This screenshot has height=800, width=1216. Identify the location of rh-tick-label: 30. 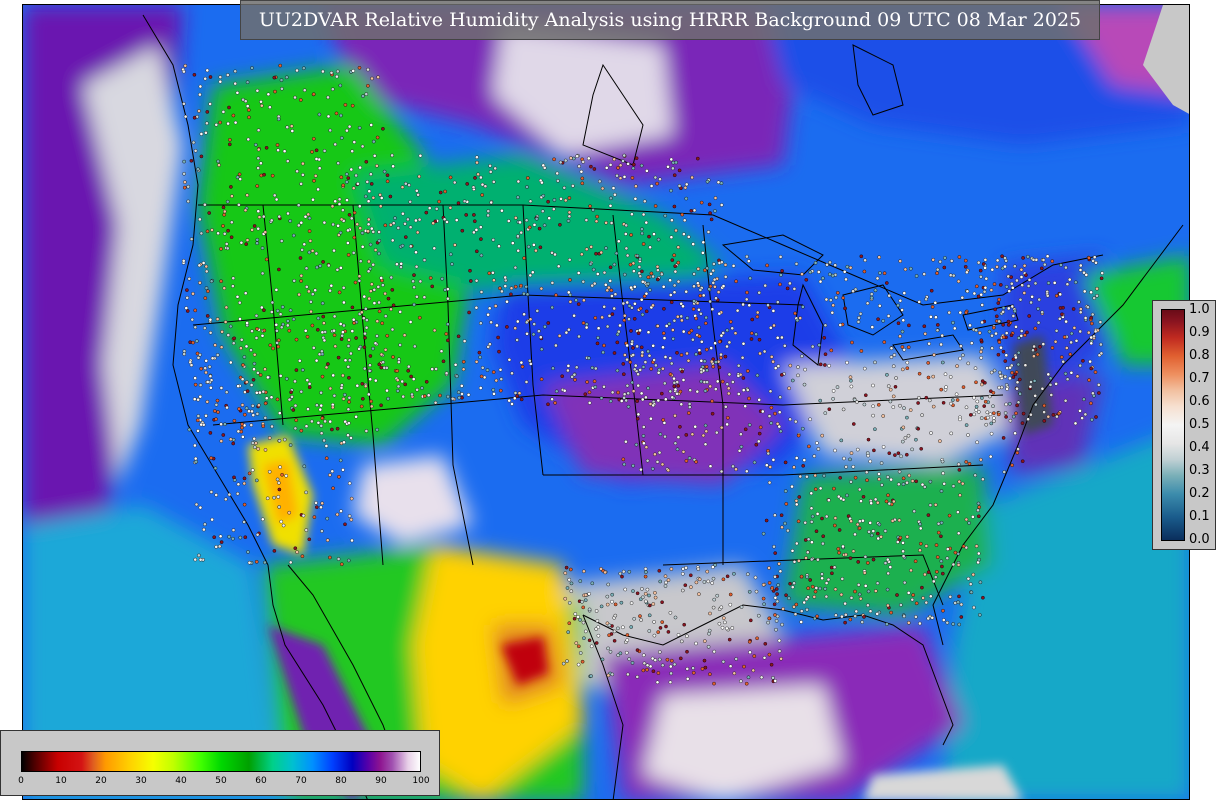
(141, 781).